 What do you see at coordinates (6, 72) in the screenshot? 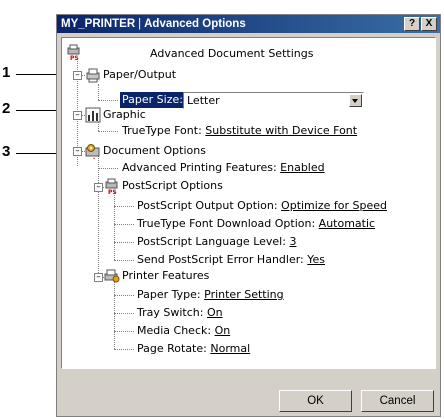
I see `callout-number: 1` at bounding box center [6, 72].